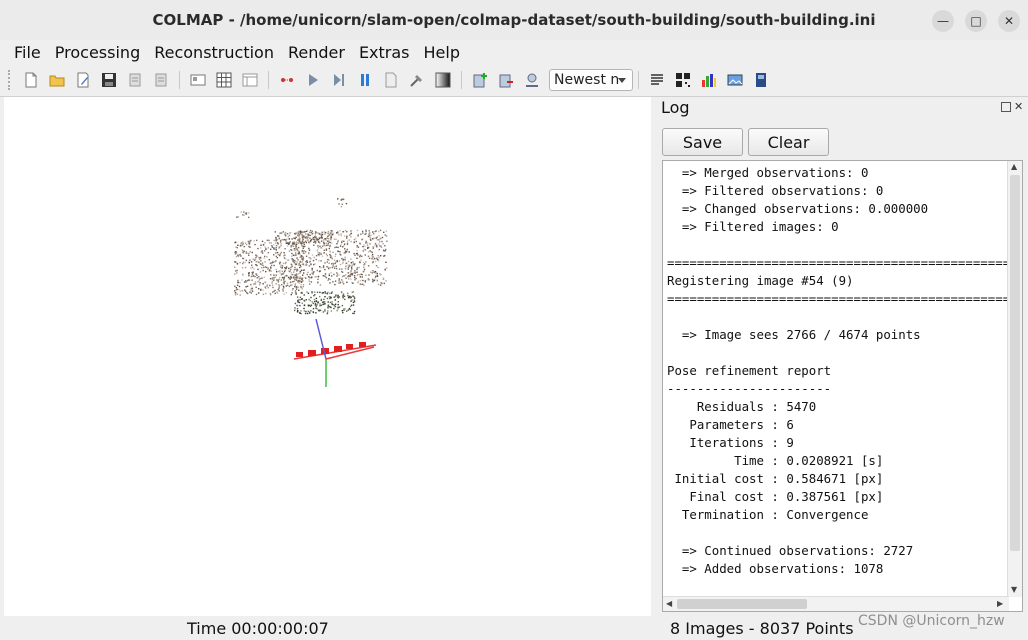  I want to click on horizontal-scrollbar: ◀ ▶, so click(836, 603).